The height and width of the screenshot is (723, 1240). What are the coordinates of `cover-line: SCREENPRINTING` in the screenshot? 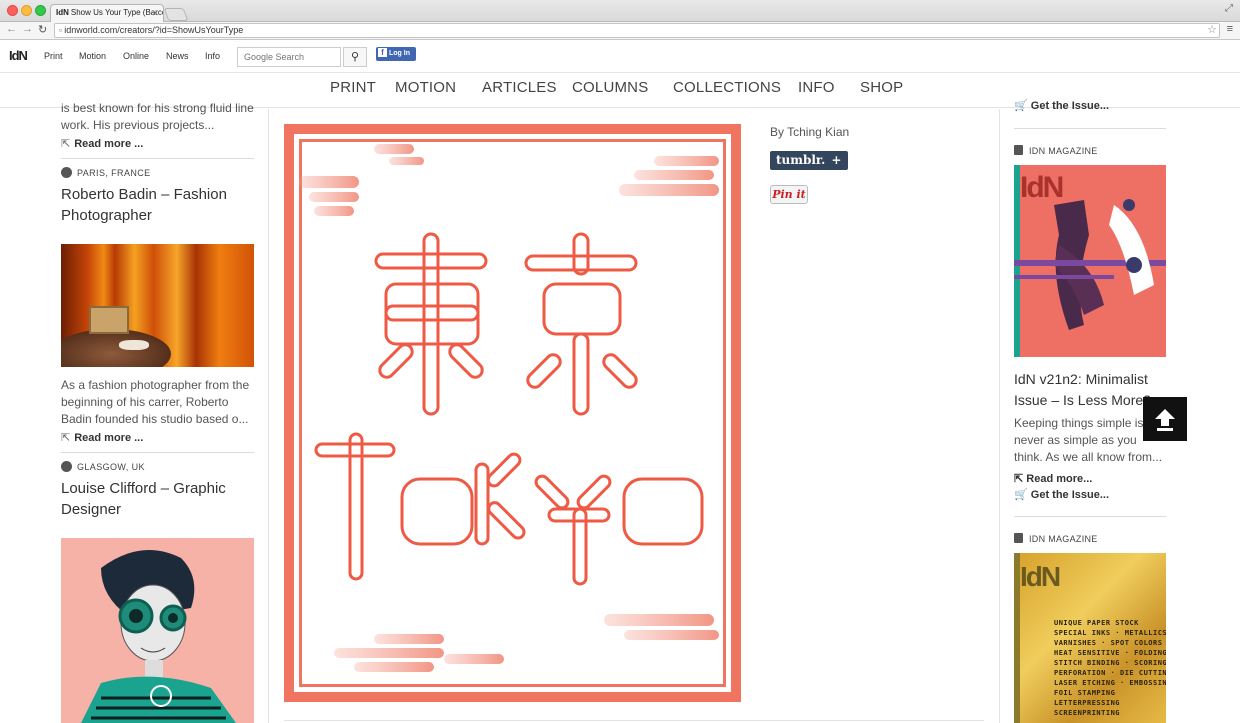 It's located at (1087, 713).